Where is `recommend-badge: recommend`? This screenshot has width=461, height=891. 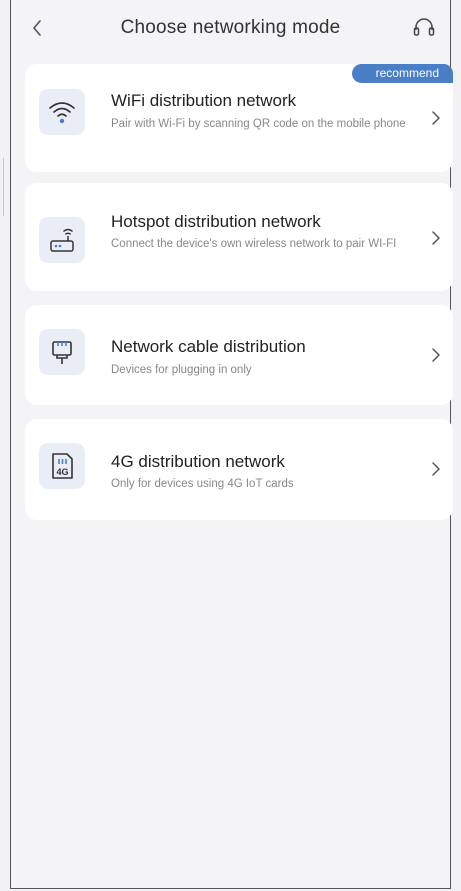
recommend-badge: recommend is located at coordinates (402, 73).